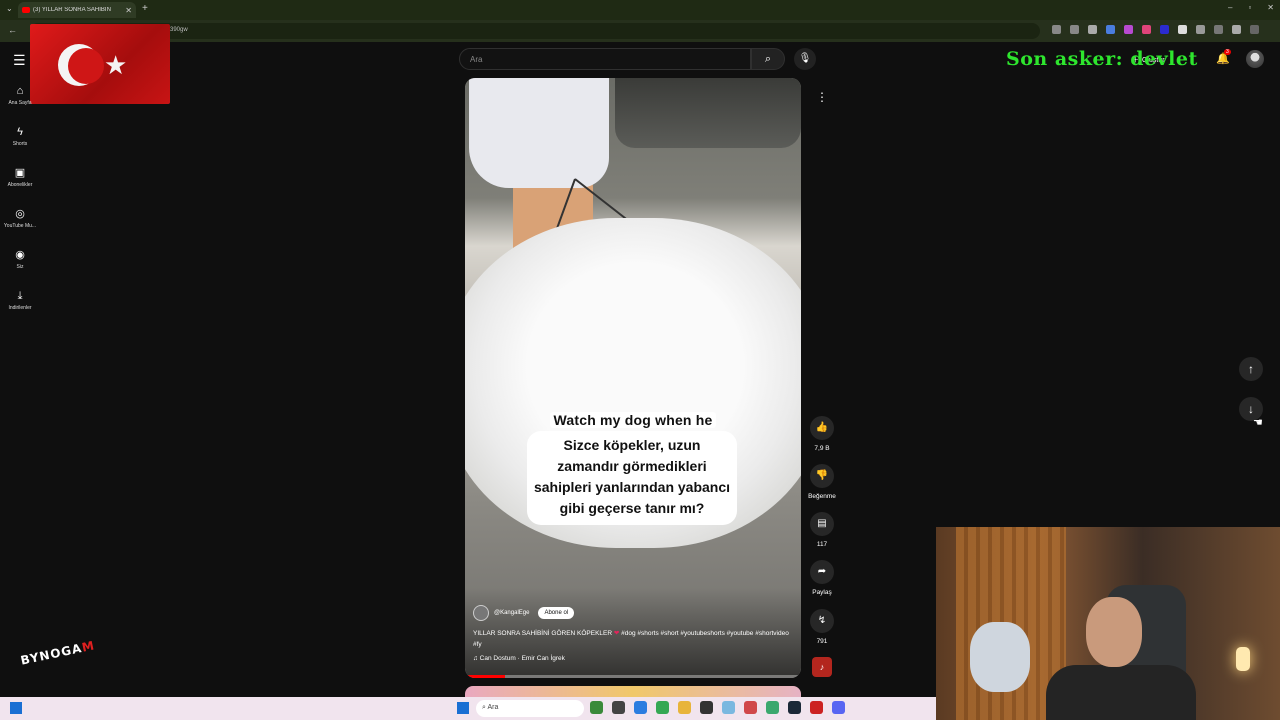  What do you see at coordinates (86, 66) in the screenshot?
I see `crescent-cutout` at bounding box center [86, 66].